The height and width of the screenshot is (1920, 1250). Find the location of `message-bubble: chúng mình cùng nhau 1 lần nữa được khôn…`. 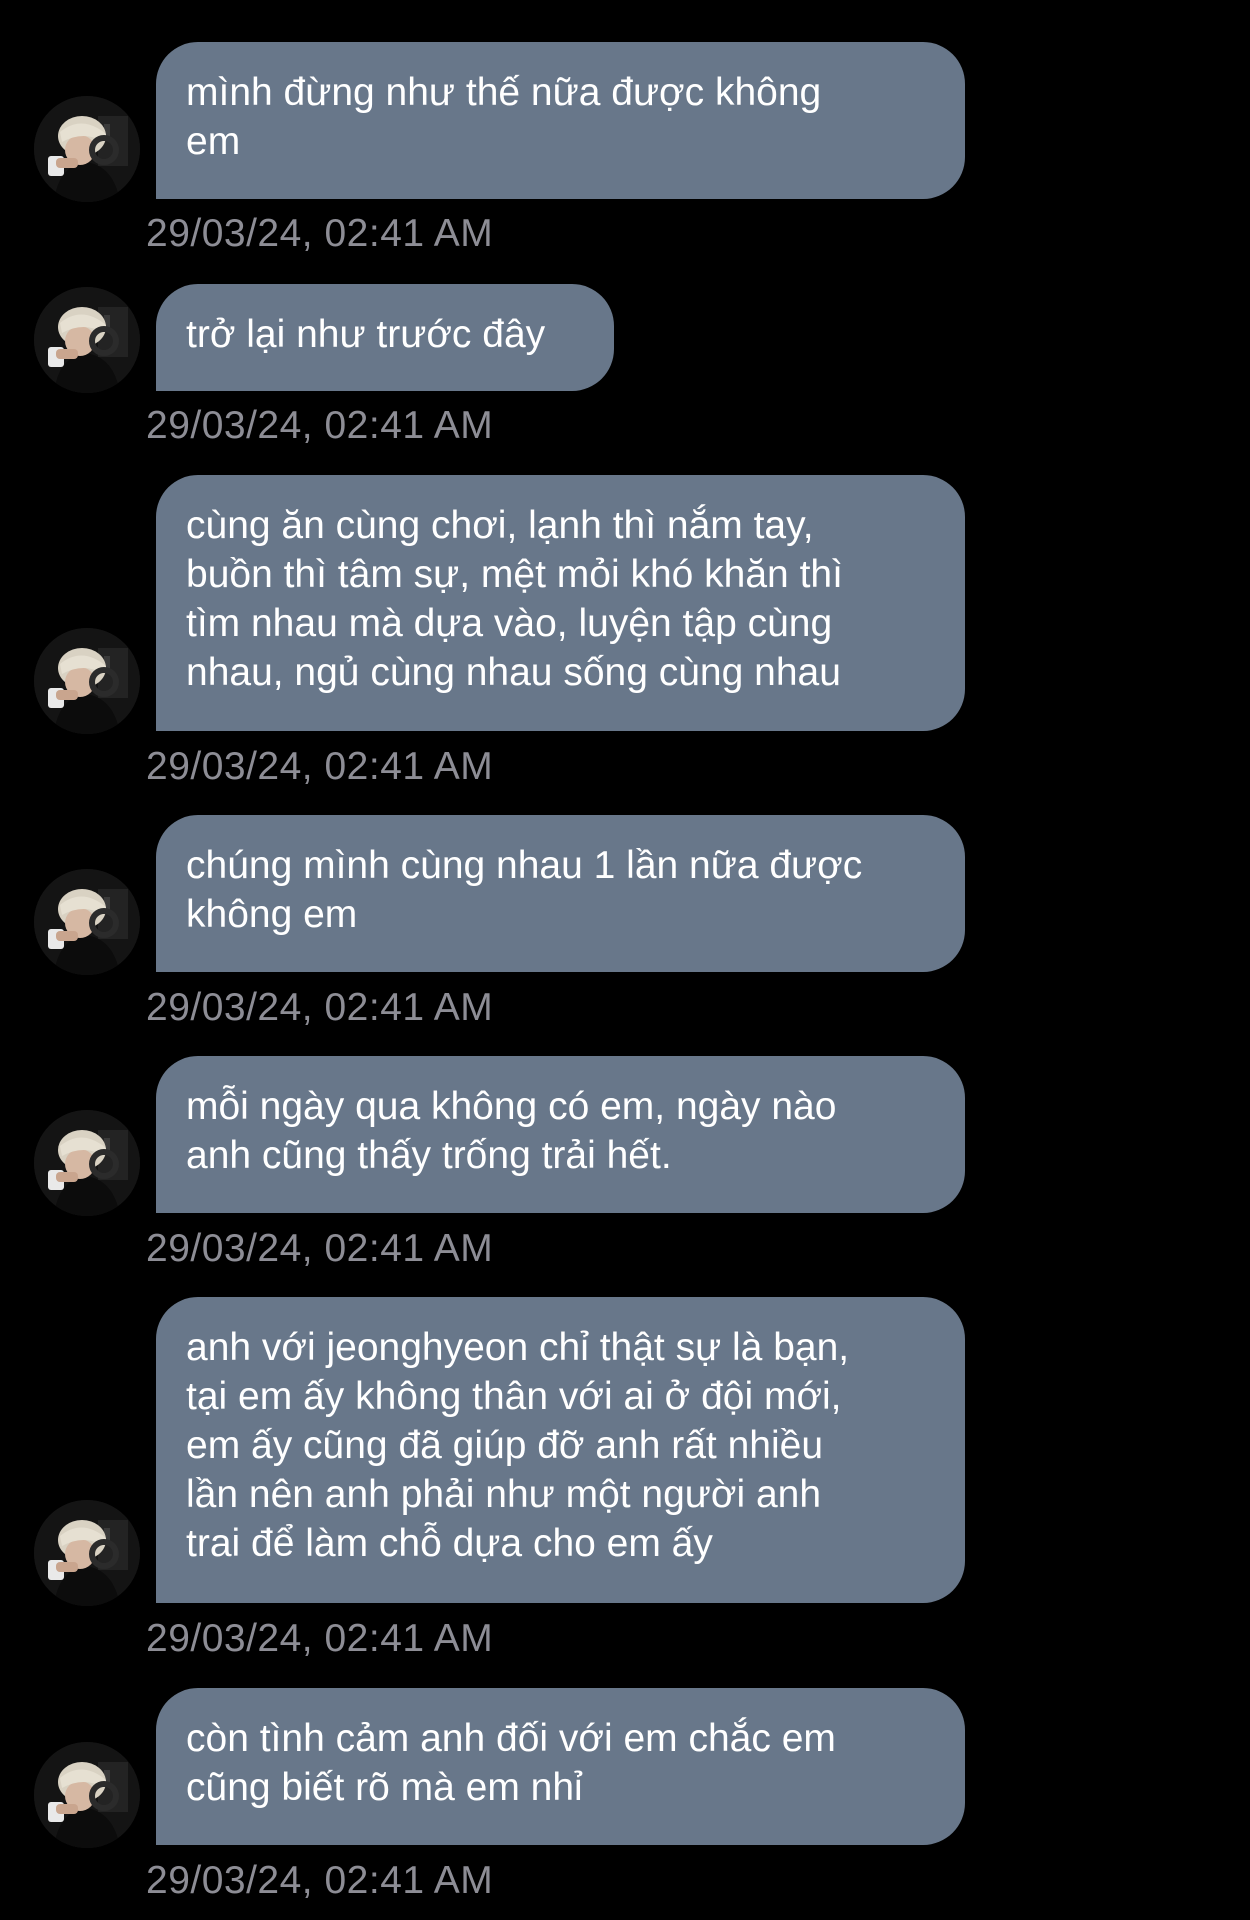

message-bubble: chúng mình cùng nhau 1 lần nữa được khôn… is located at coordinates (560, 893).